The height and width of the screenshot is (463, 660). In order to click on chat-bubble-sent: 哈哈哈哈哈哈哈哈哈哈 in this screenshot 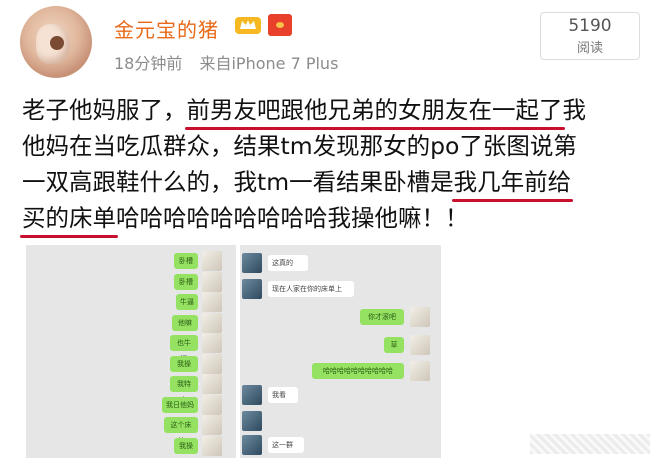, I will do `click(358, 371)`.